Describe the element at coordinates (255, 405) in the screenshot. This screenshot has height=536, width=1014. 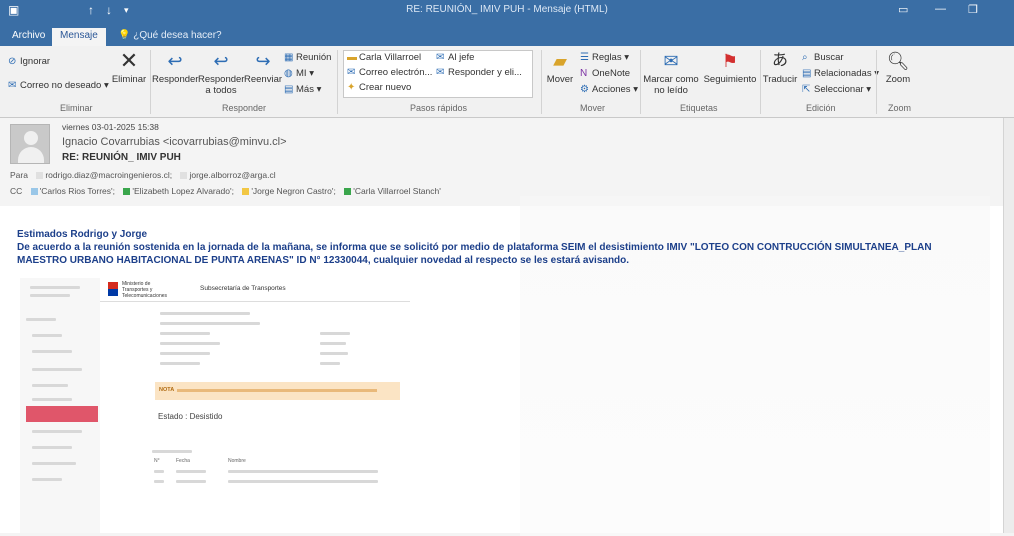
I see `embedded-main` at that location.